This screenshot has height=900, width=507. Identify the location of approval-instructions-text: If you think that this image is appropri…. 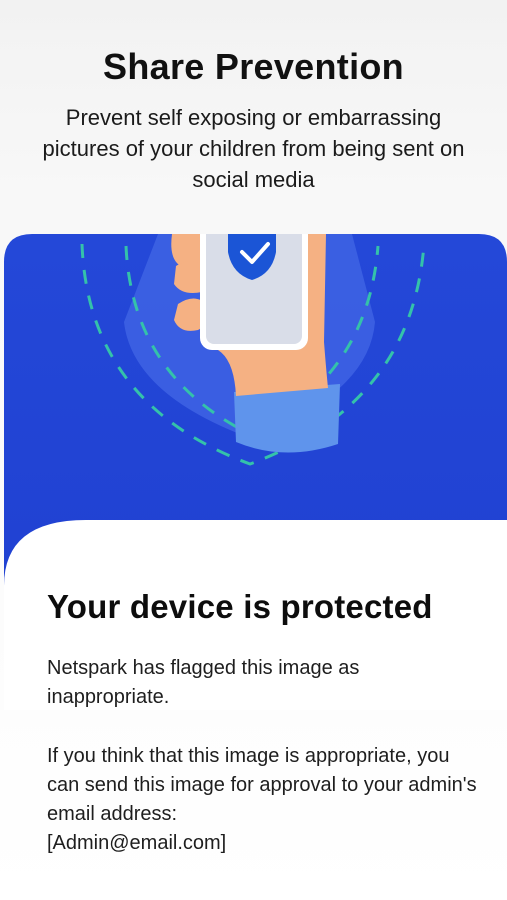
(262, 785).